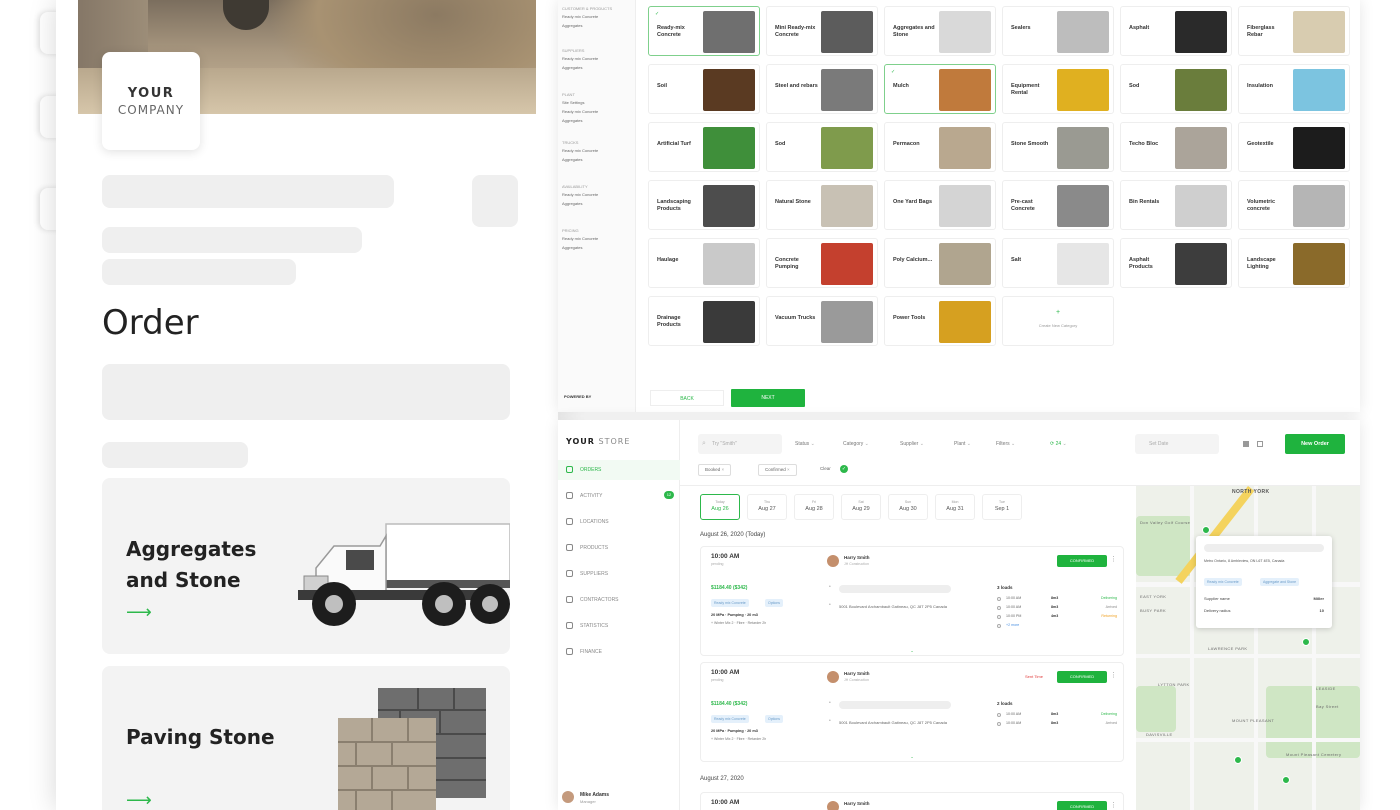 This screenshot has height=810, width=1400. What do you see at coordinates (768, 398) in the screenshot?
I see `next-button: NEXT` at bounding box center [768, 398].